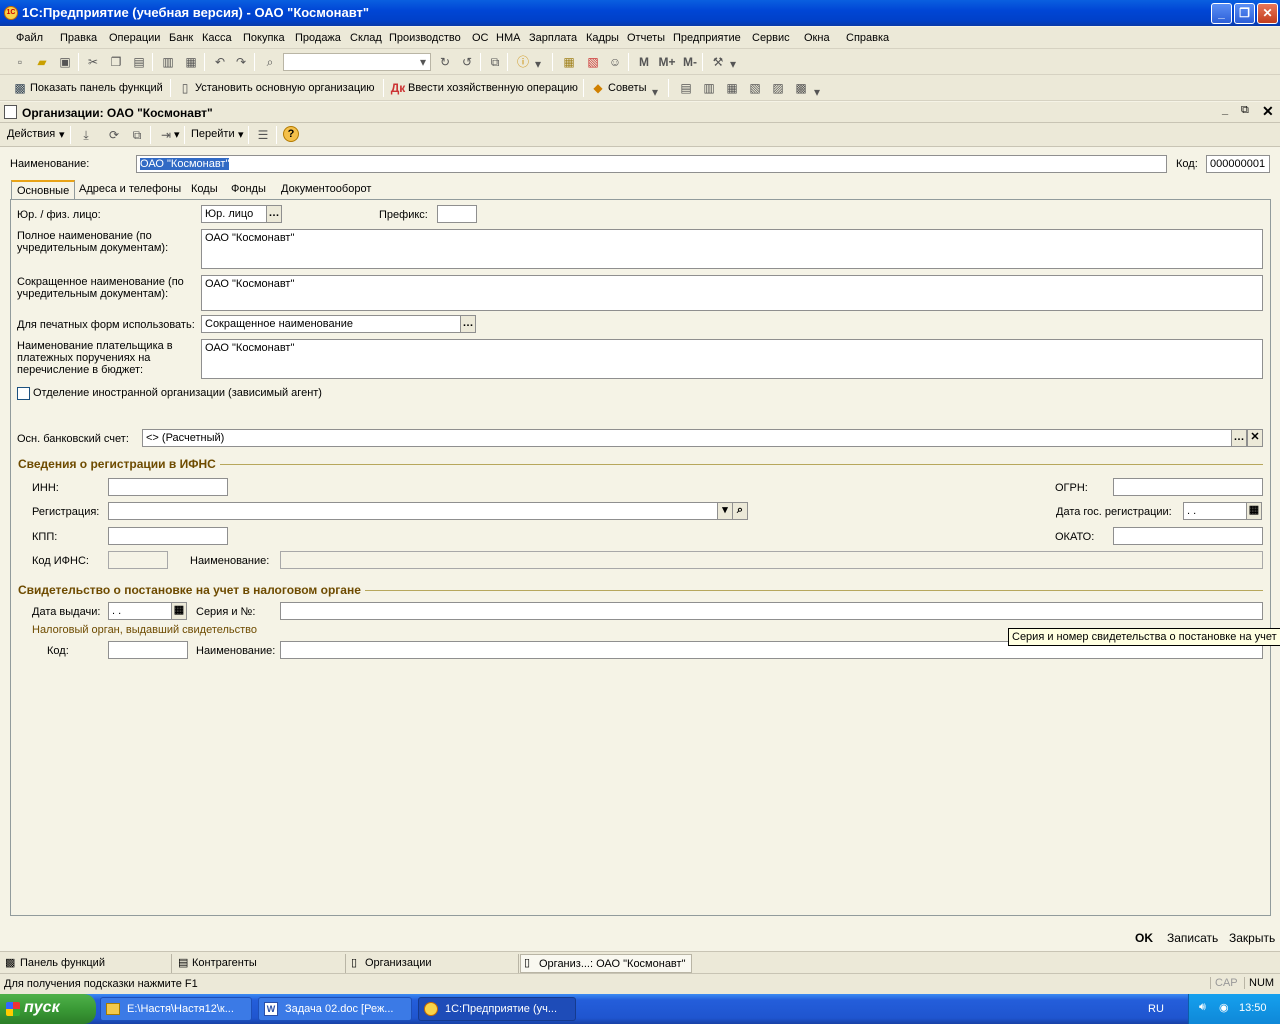 Image resolution: width=1280 pixels, height=1024 pixels. What do you see at coordinates (817, 92) in the screenshot?
I see `more-dropdown-icon: ▾` at bounding box center [817, 92].